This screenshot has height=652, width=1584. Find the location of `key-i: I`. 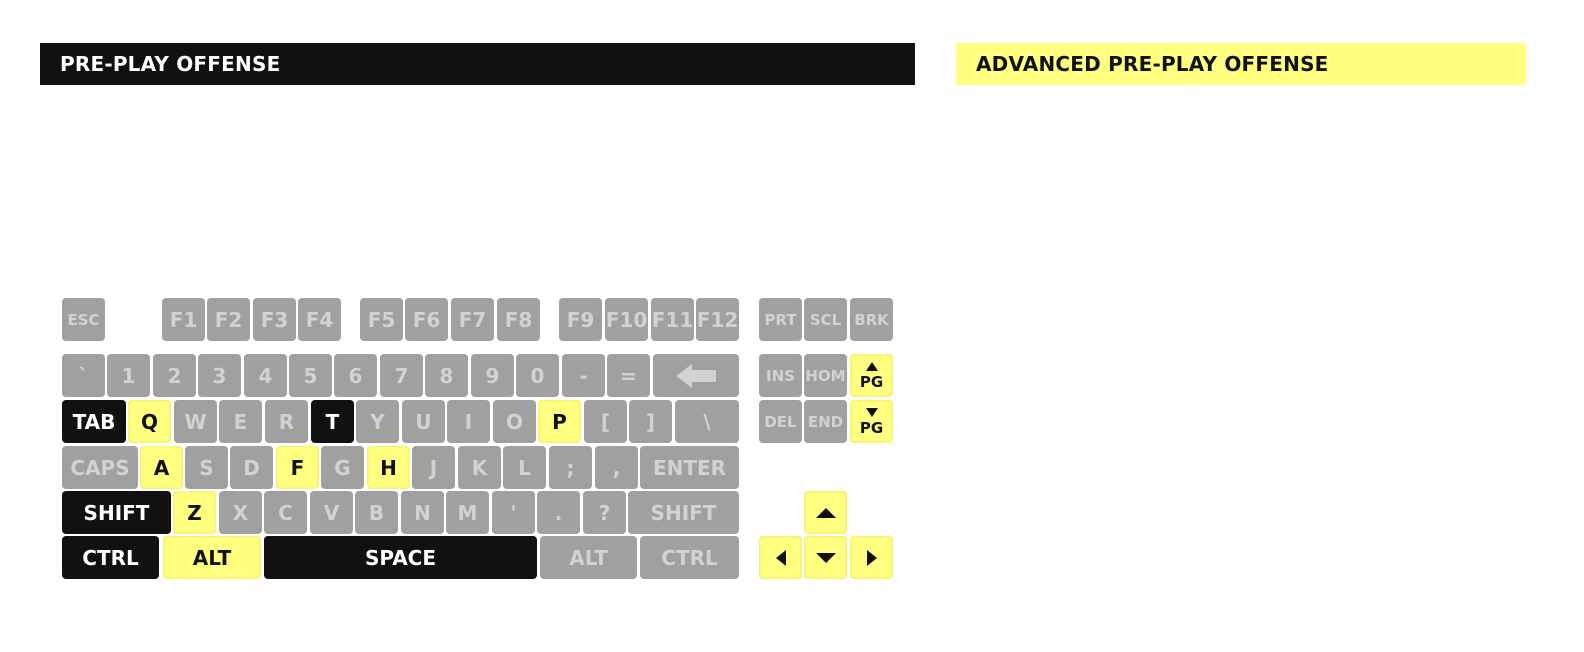

key-i: I is located at coordinates (468, 421).